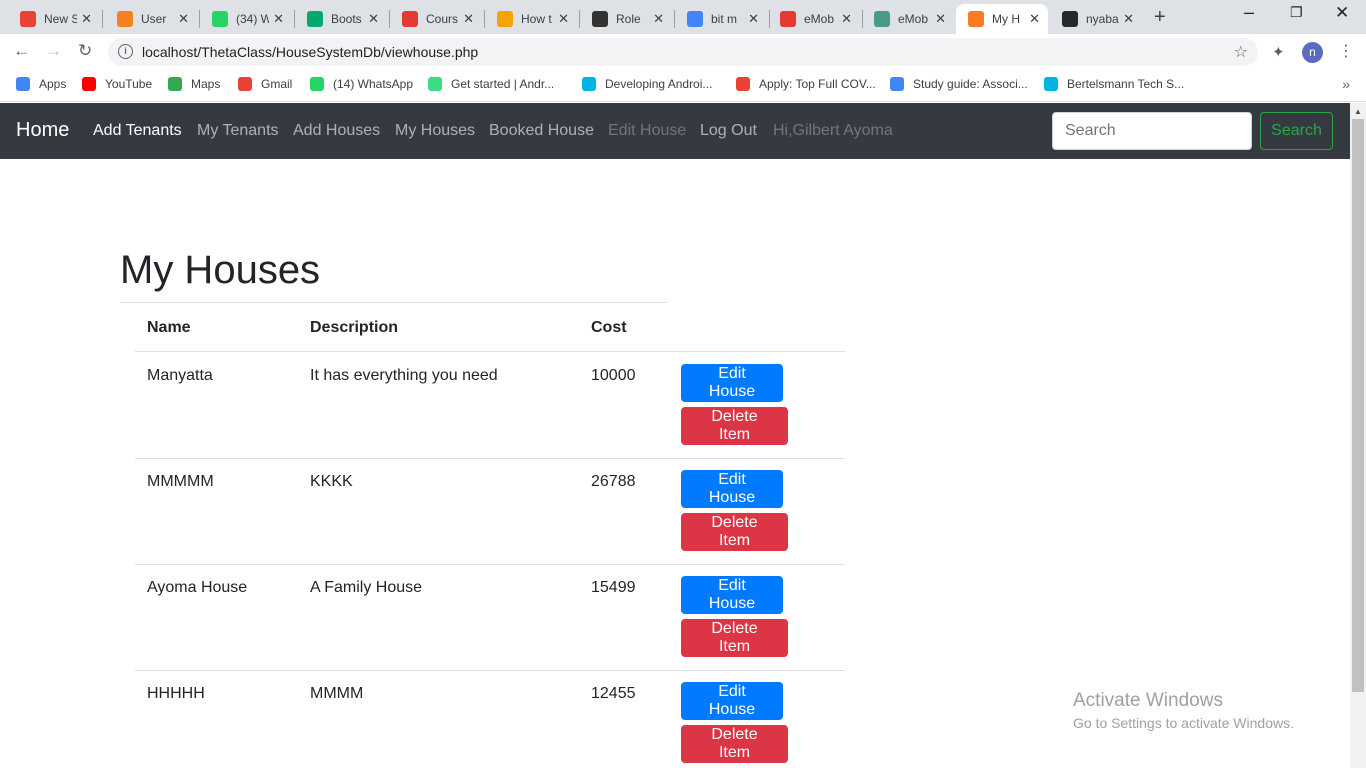  Describe the element at coordinates (721, 19) in the screenshot. I see `browser-tab: bit m ✕` at that location.